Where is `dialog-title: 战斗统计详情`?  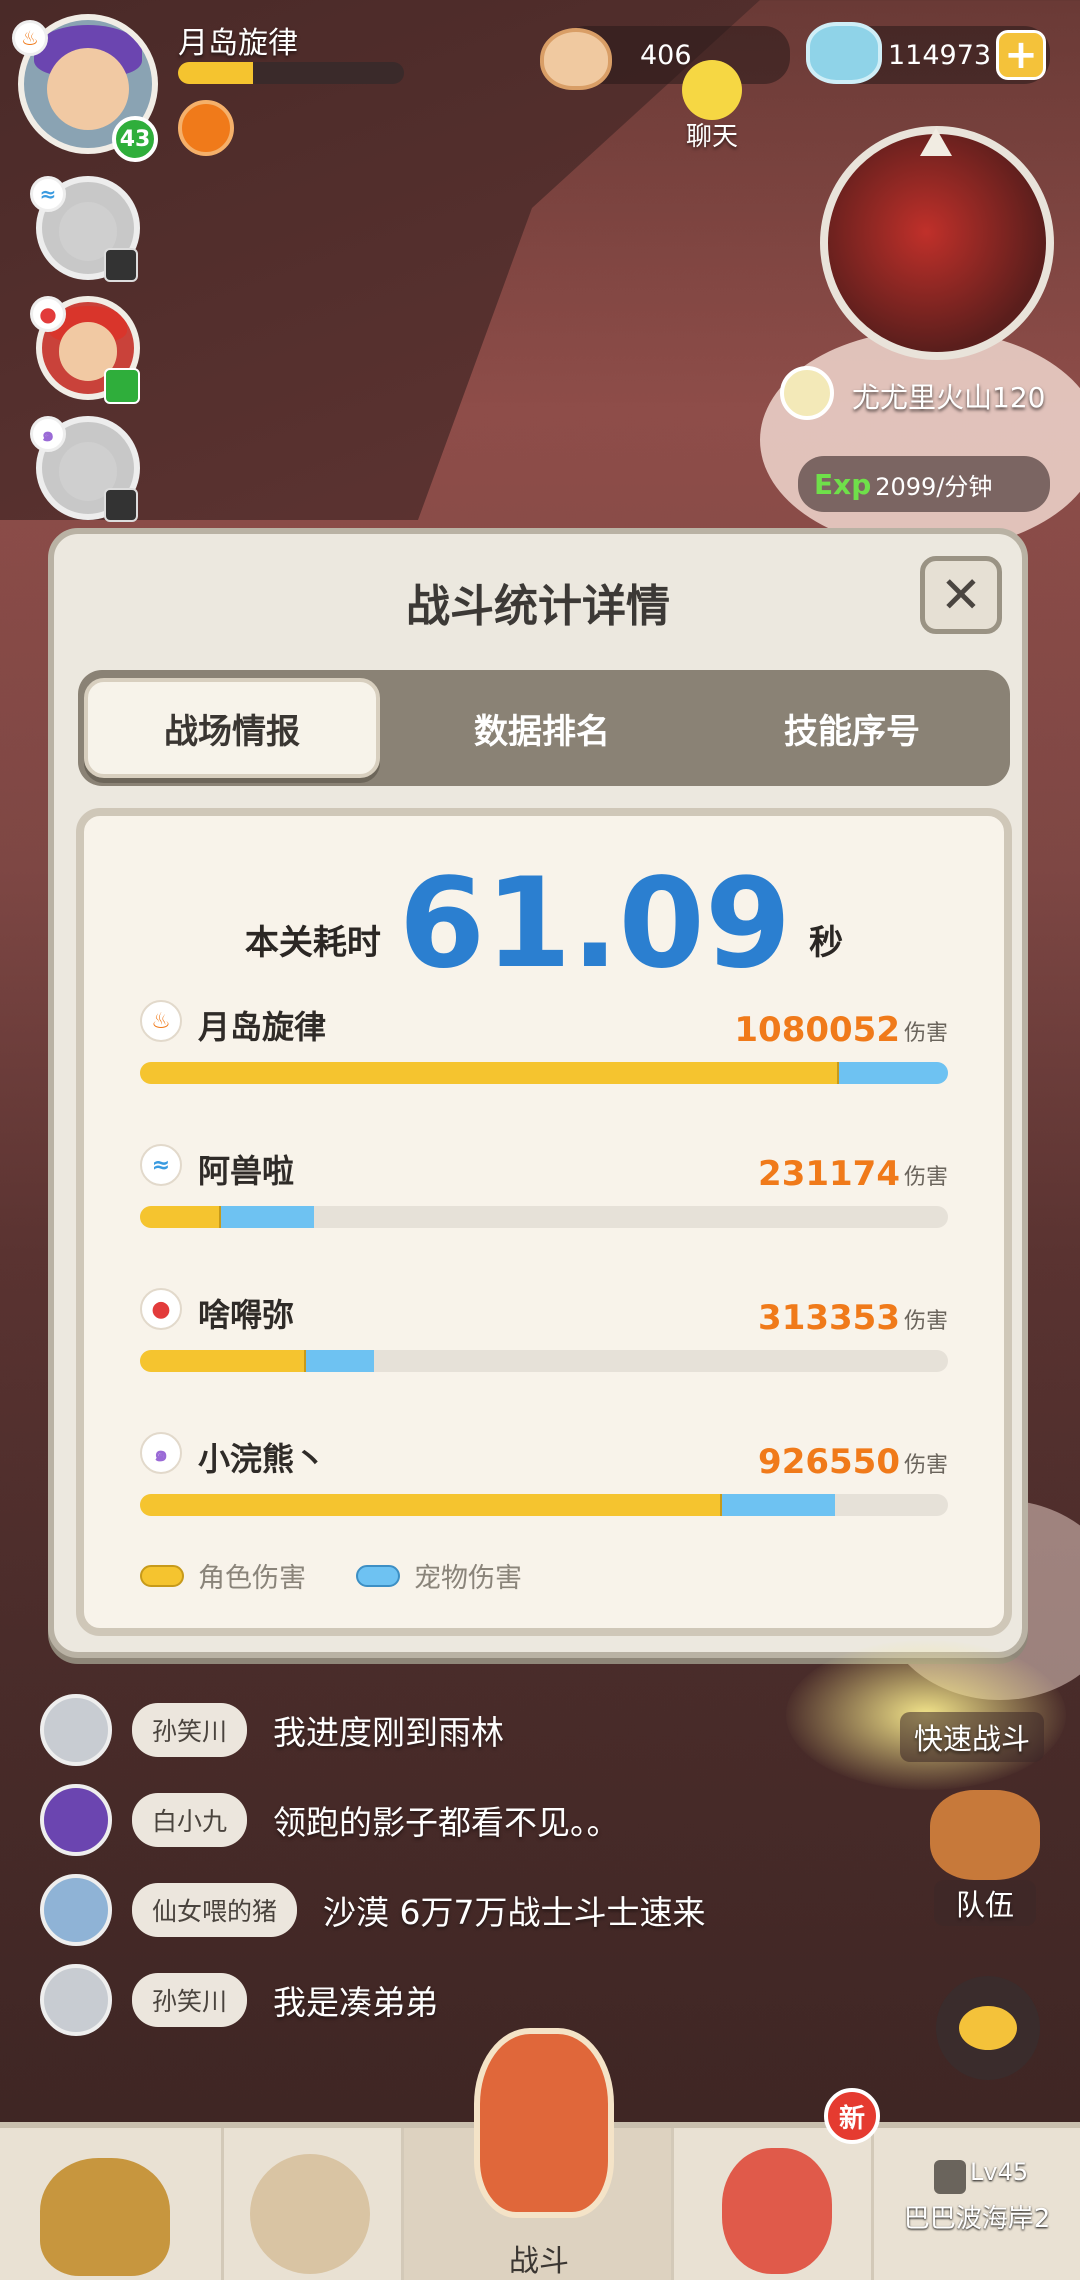
dialog-title: 战斗统计详情 is located at coordinates (538, 606).